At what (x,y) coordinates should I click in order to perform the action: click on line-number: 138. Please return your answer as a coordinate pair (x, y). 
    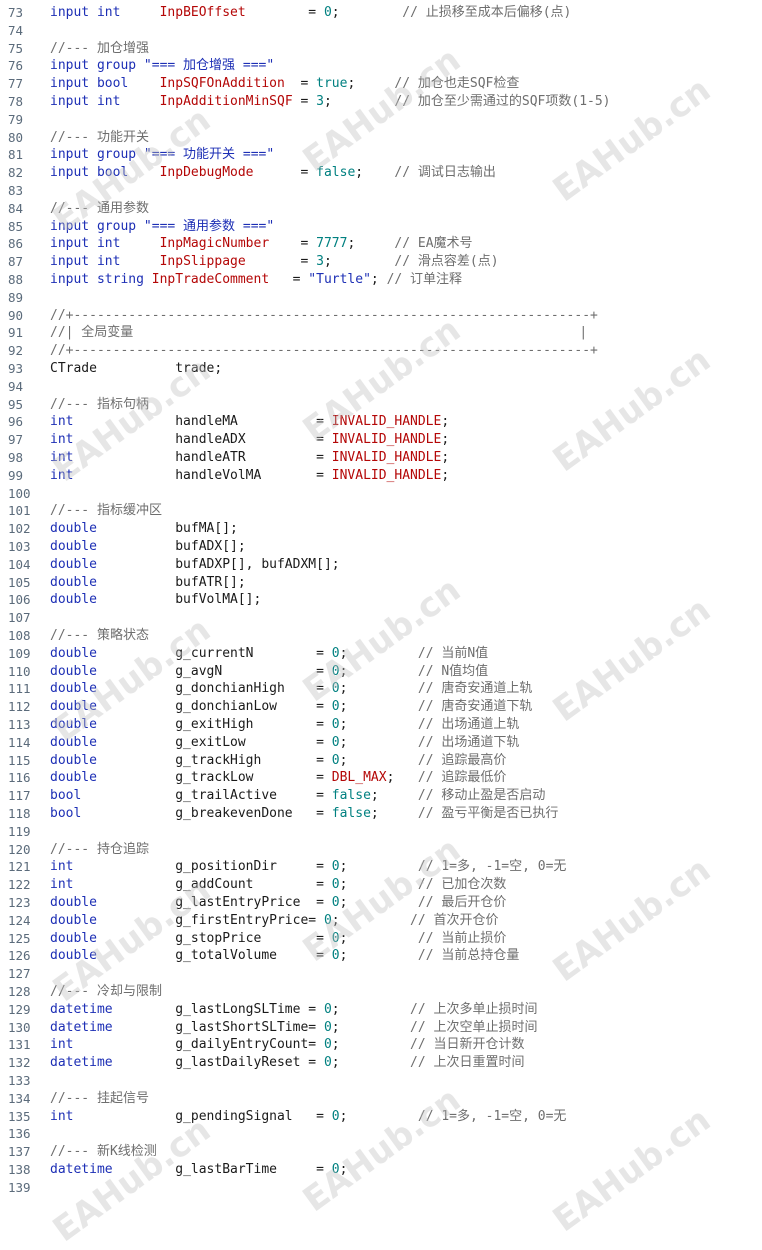
    Looking at the image, I should click on (19, 1169).